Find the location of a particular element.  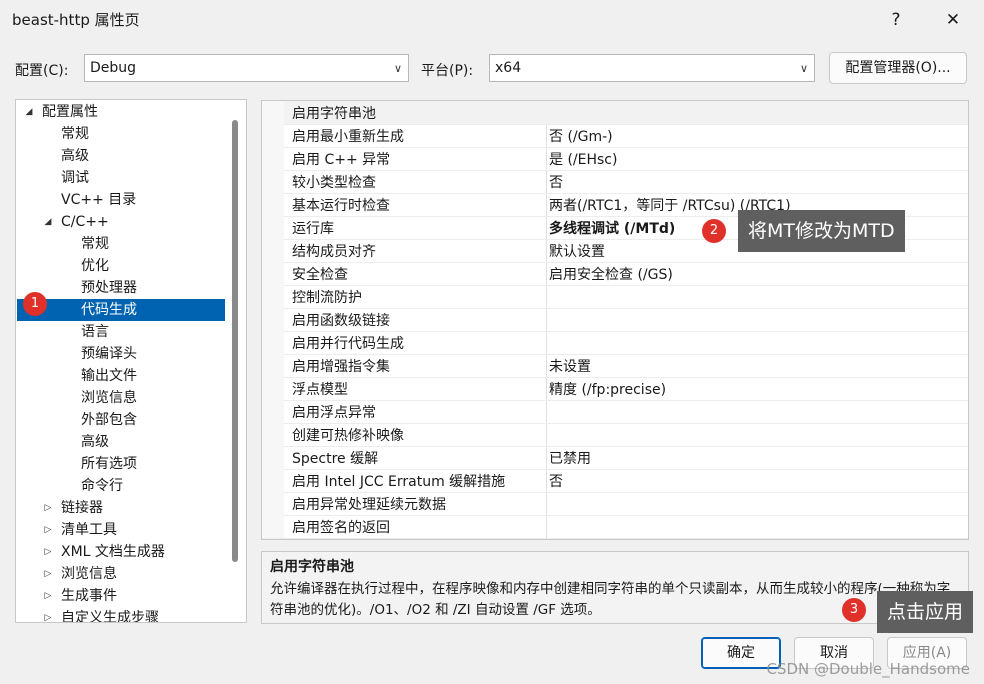

title-bar: beast-http 属性页 ? ✕ is located at coordinates (492, 20).